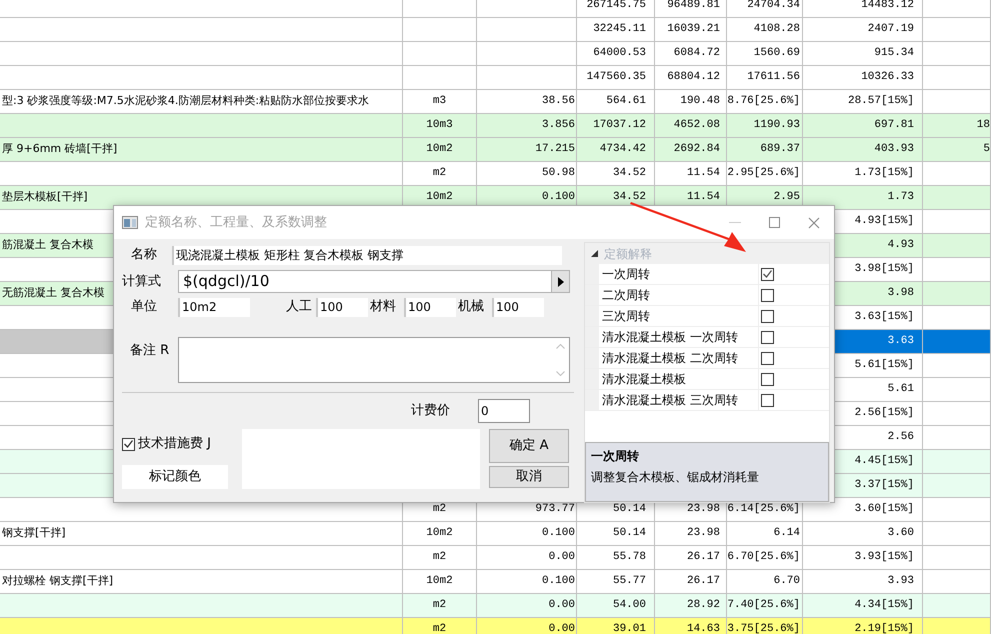  Describe the element at coordinates (629, 606) in the screenshot. I see `table-cell-text: 54.00` at that location.